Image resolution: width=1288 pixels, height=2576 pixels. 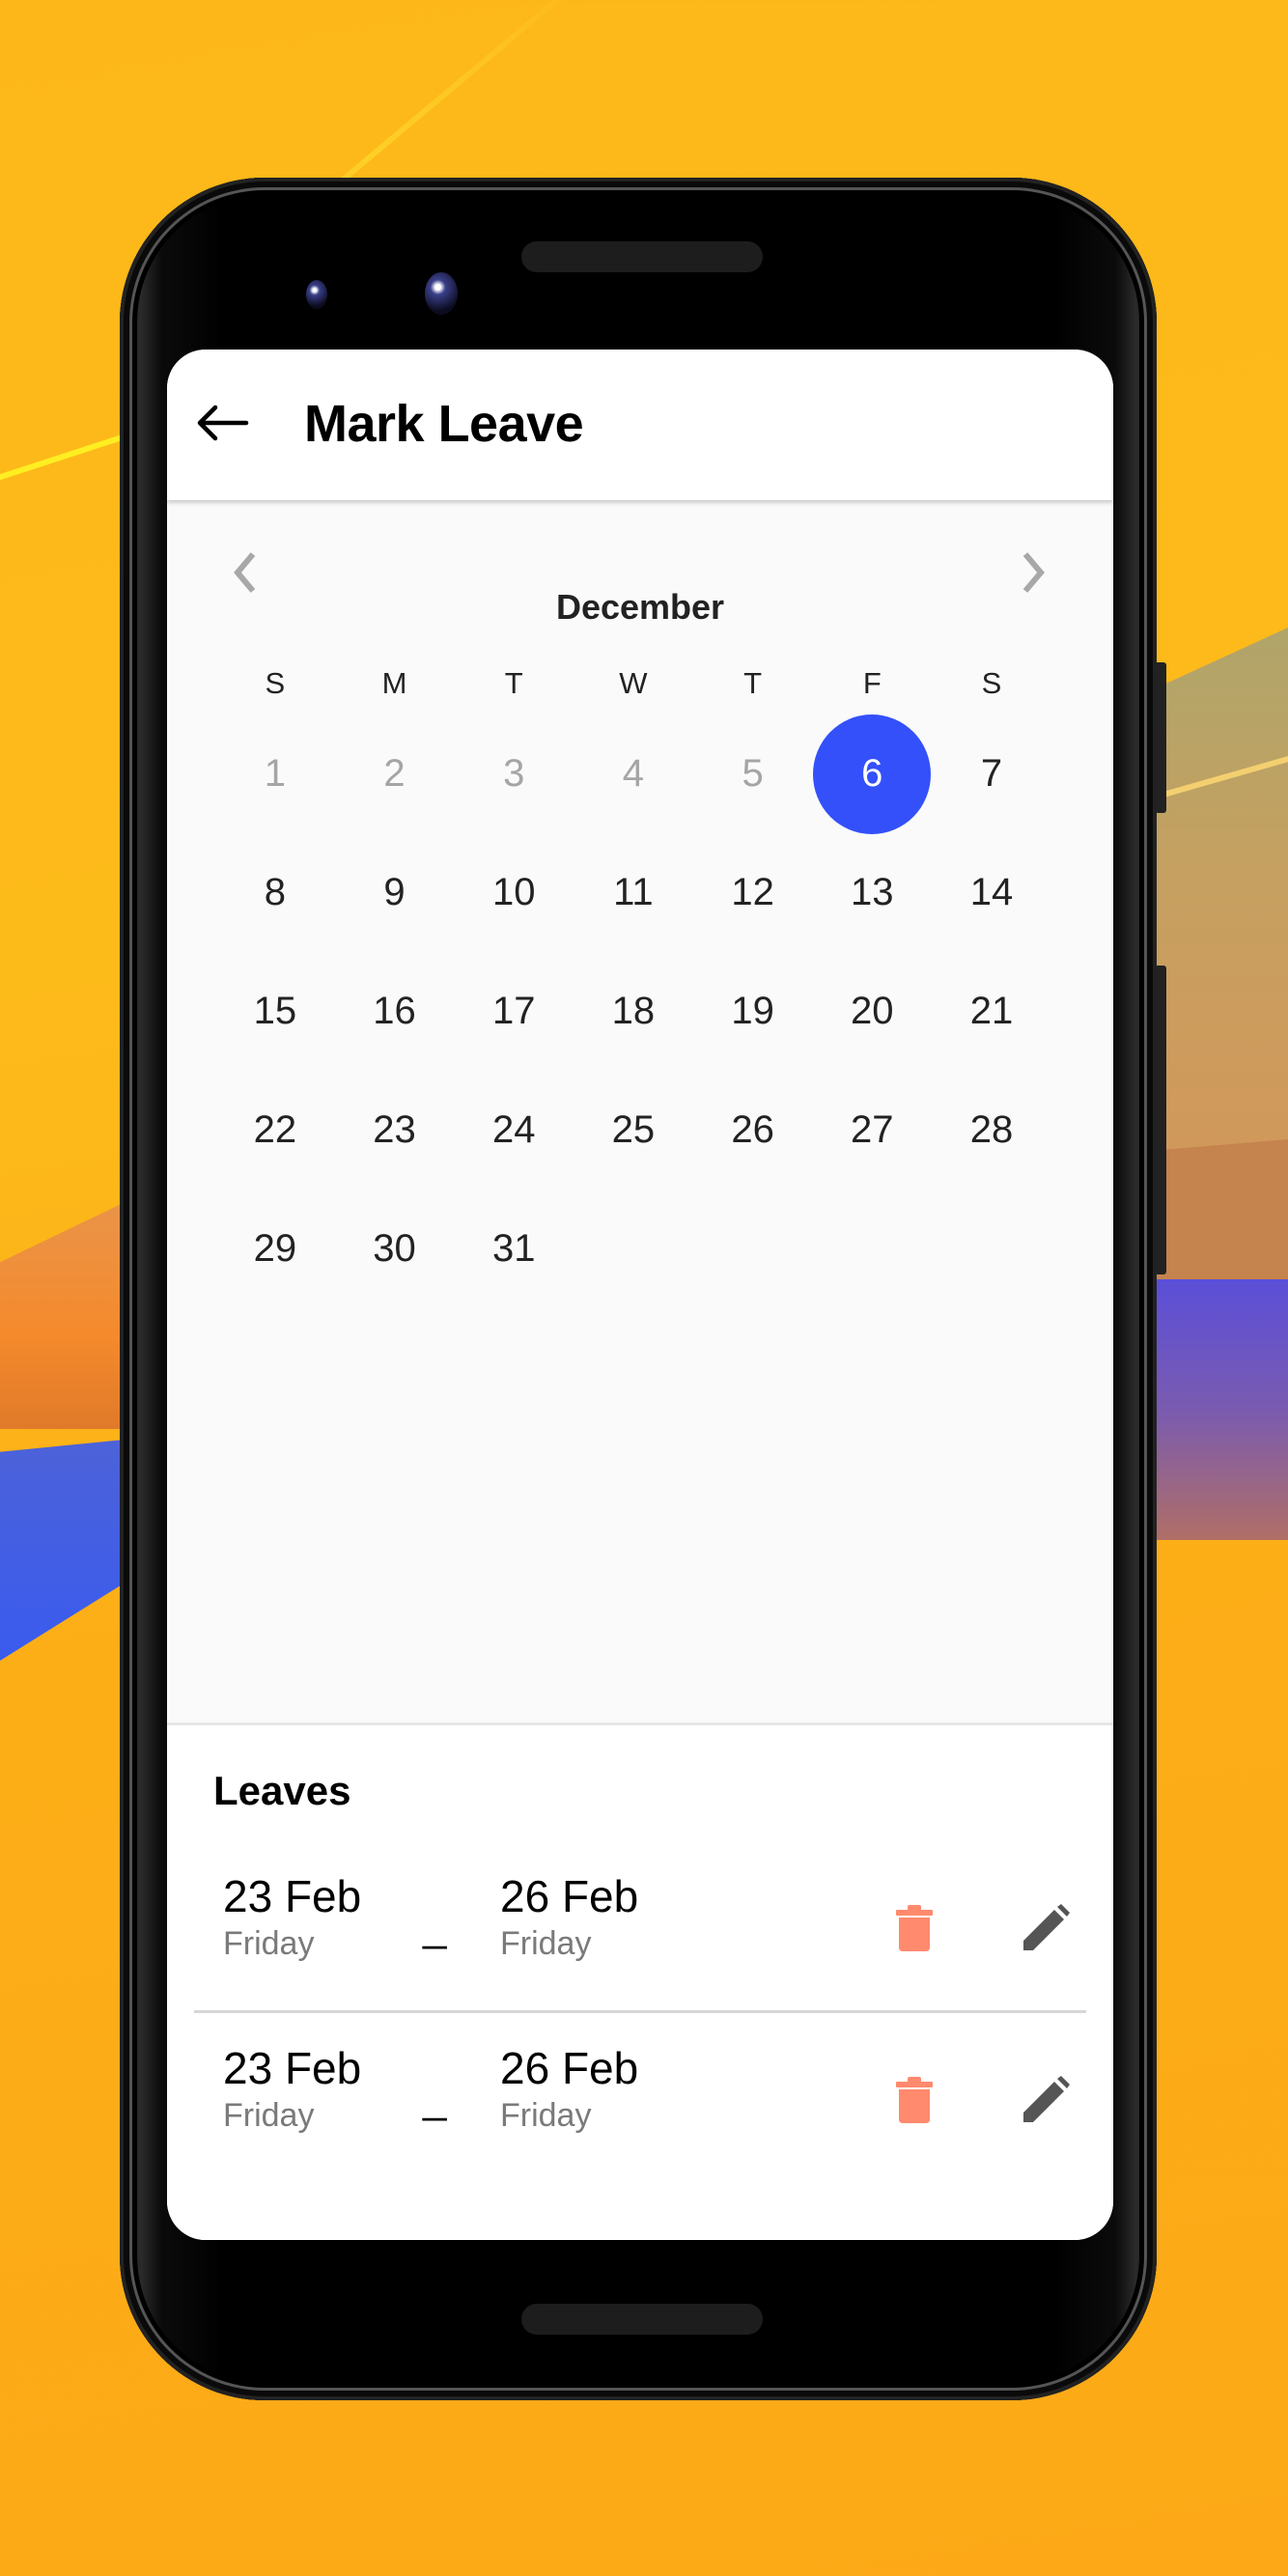 I want to click on day-number: 7, so click(x=992, y=774).